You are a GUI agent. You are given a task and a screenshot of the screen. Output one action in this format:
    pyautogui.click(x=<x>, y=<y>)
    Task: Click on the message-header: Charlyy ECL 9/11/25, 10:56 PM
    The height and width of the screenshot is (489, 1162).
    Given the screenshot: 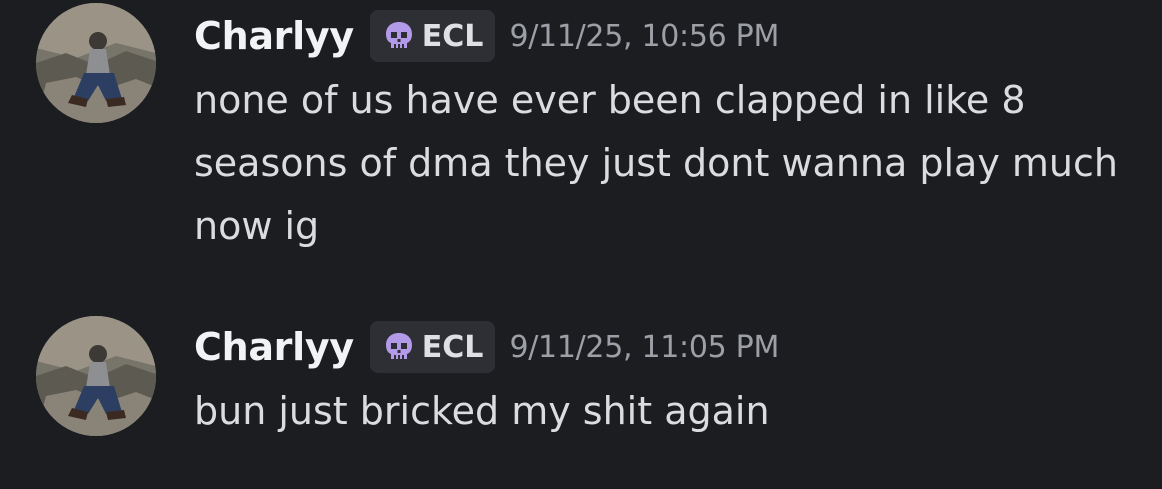 What is the action you would take?
    pyautogui.click(x=486, y=36)
    